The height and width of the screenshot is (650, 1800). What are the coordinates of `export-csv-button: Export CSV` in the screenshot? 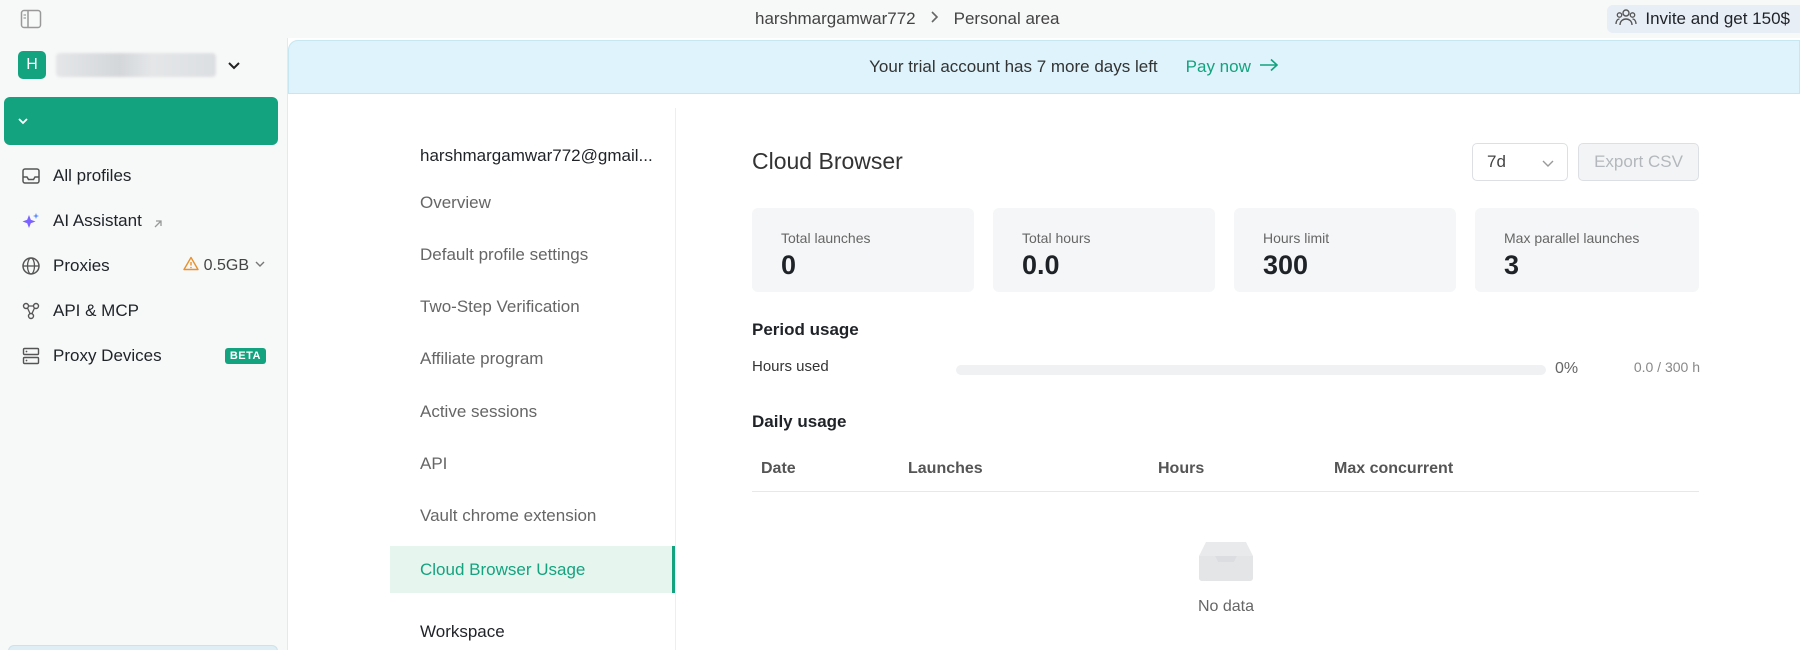 It's located at (1638, 162).